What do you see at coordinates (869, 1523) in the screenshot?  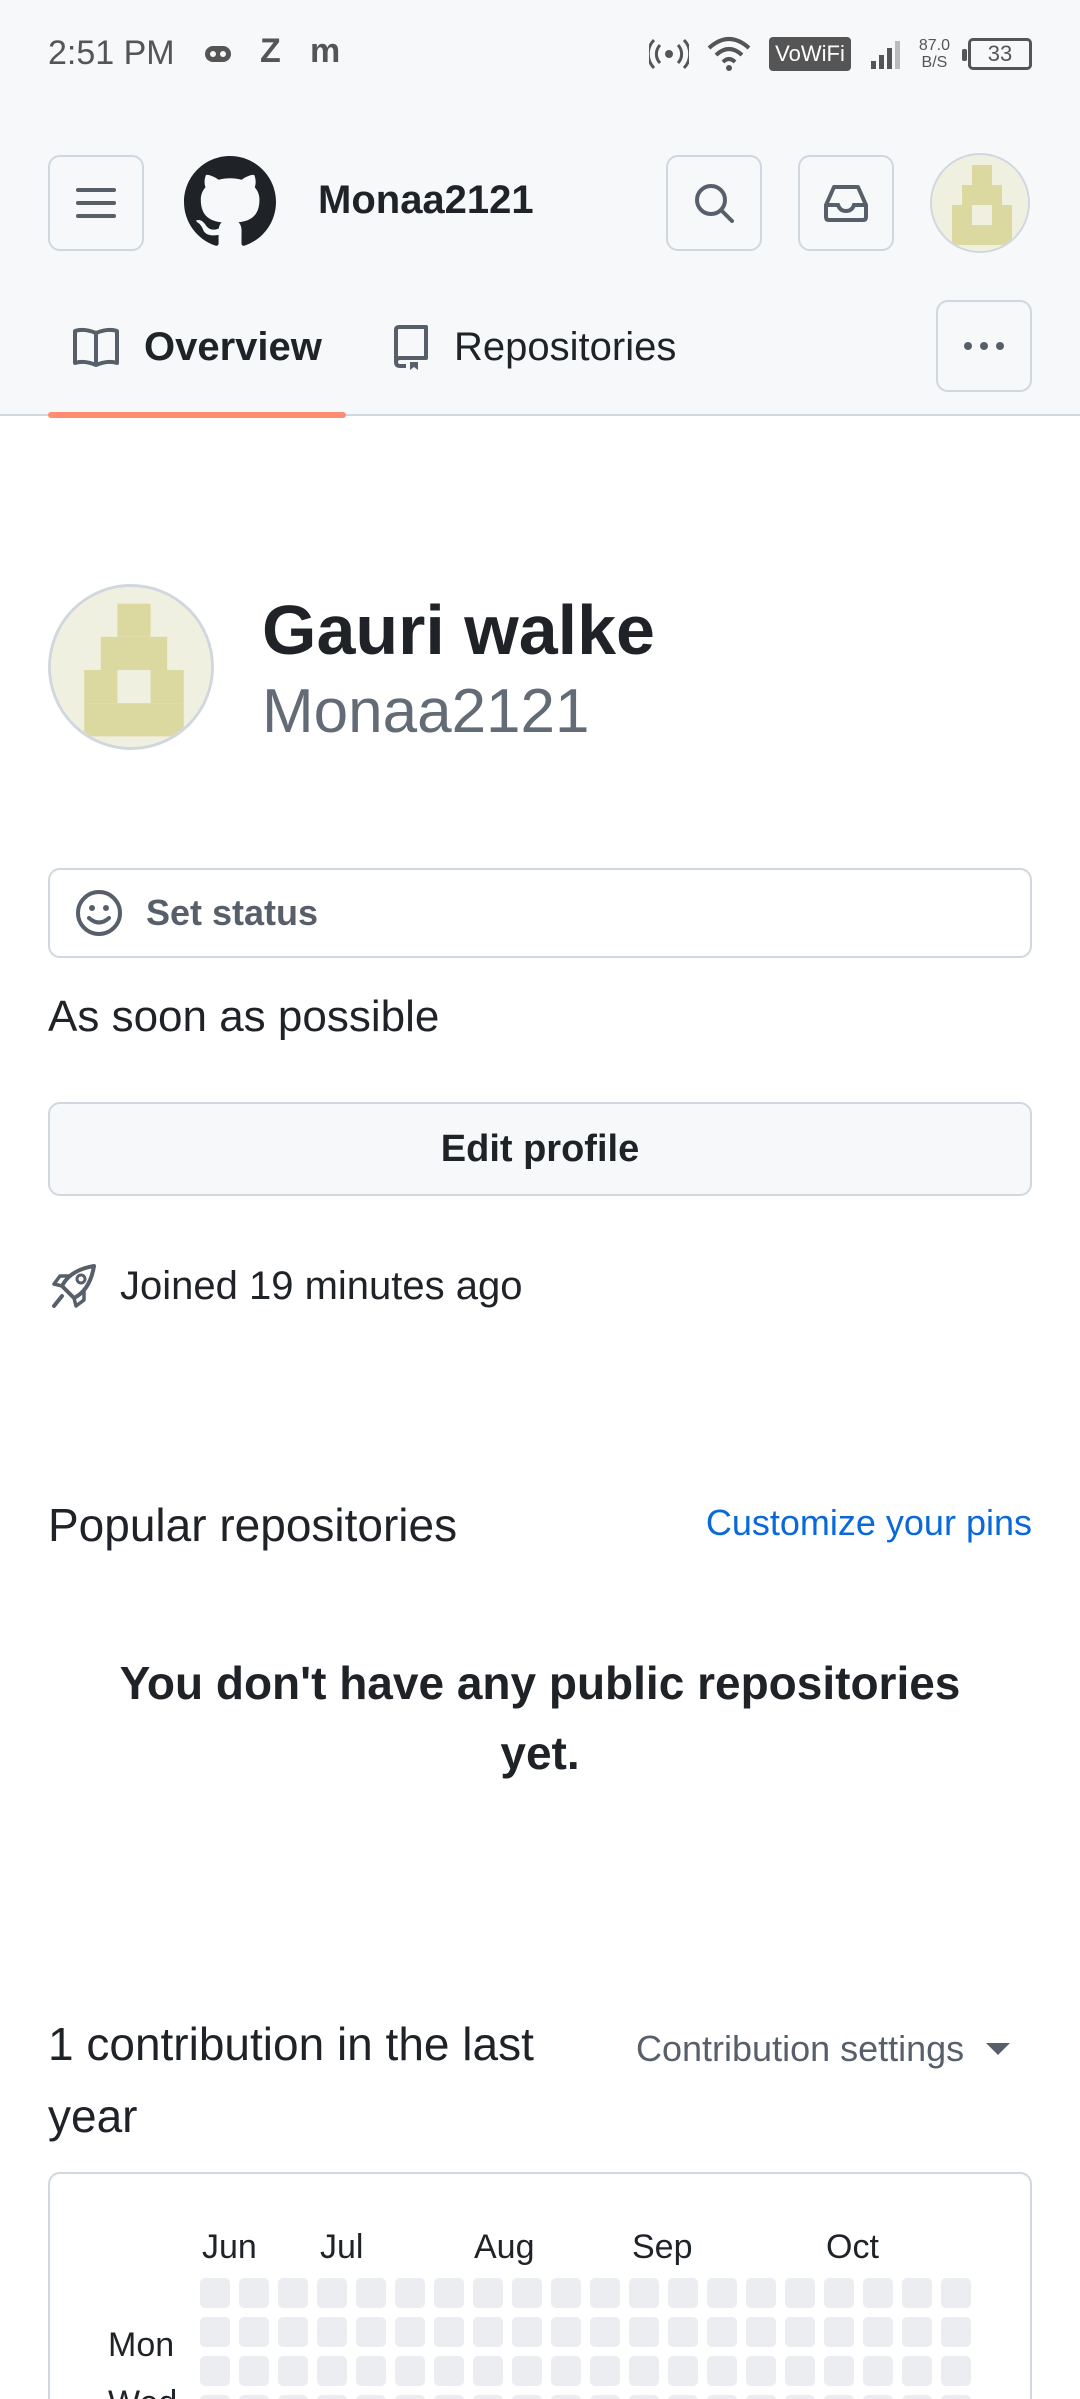 I see `customize-pins-link: Customize your pins` at bounding box center [869, 1523].